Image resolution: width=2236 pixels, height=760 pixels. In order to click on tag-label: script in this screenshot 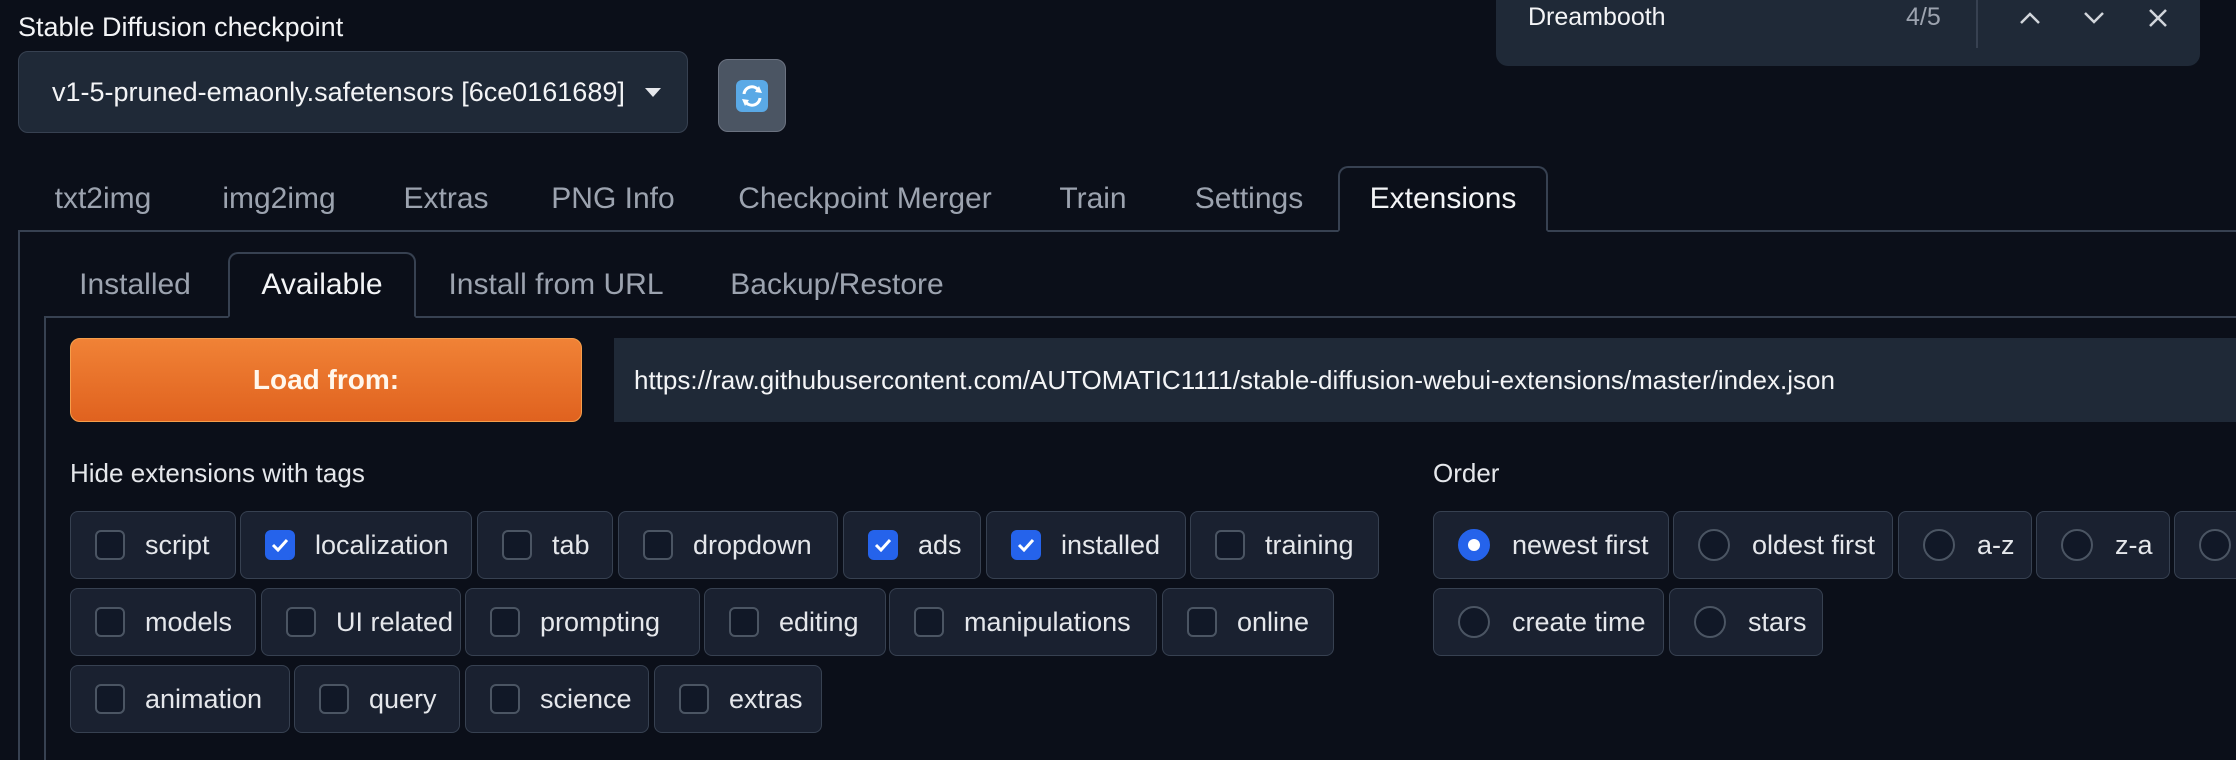, I will do `click(177, 544)`.